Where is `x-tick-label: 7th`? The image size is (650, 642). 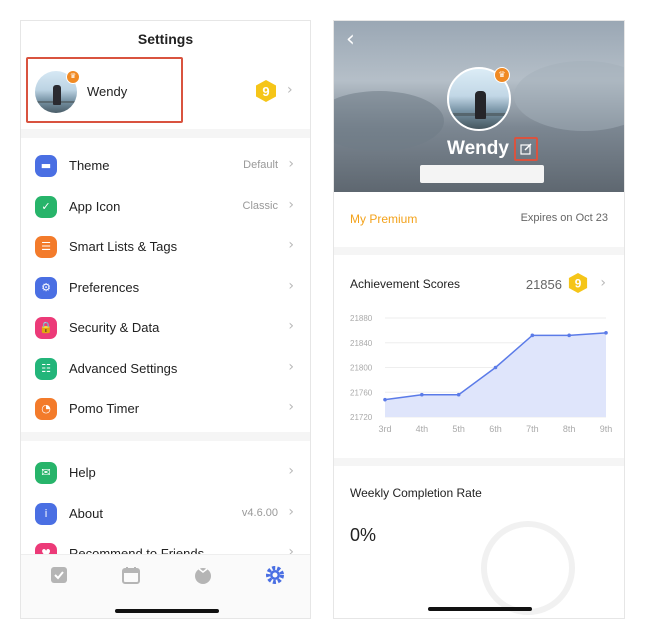 x-tick-label: 7th is located at coordinates (532, 429).